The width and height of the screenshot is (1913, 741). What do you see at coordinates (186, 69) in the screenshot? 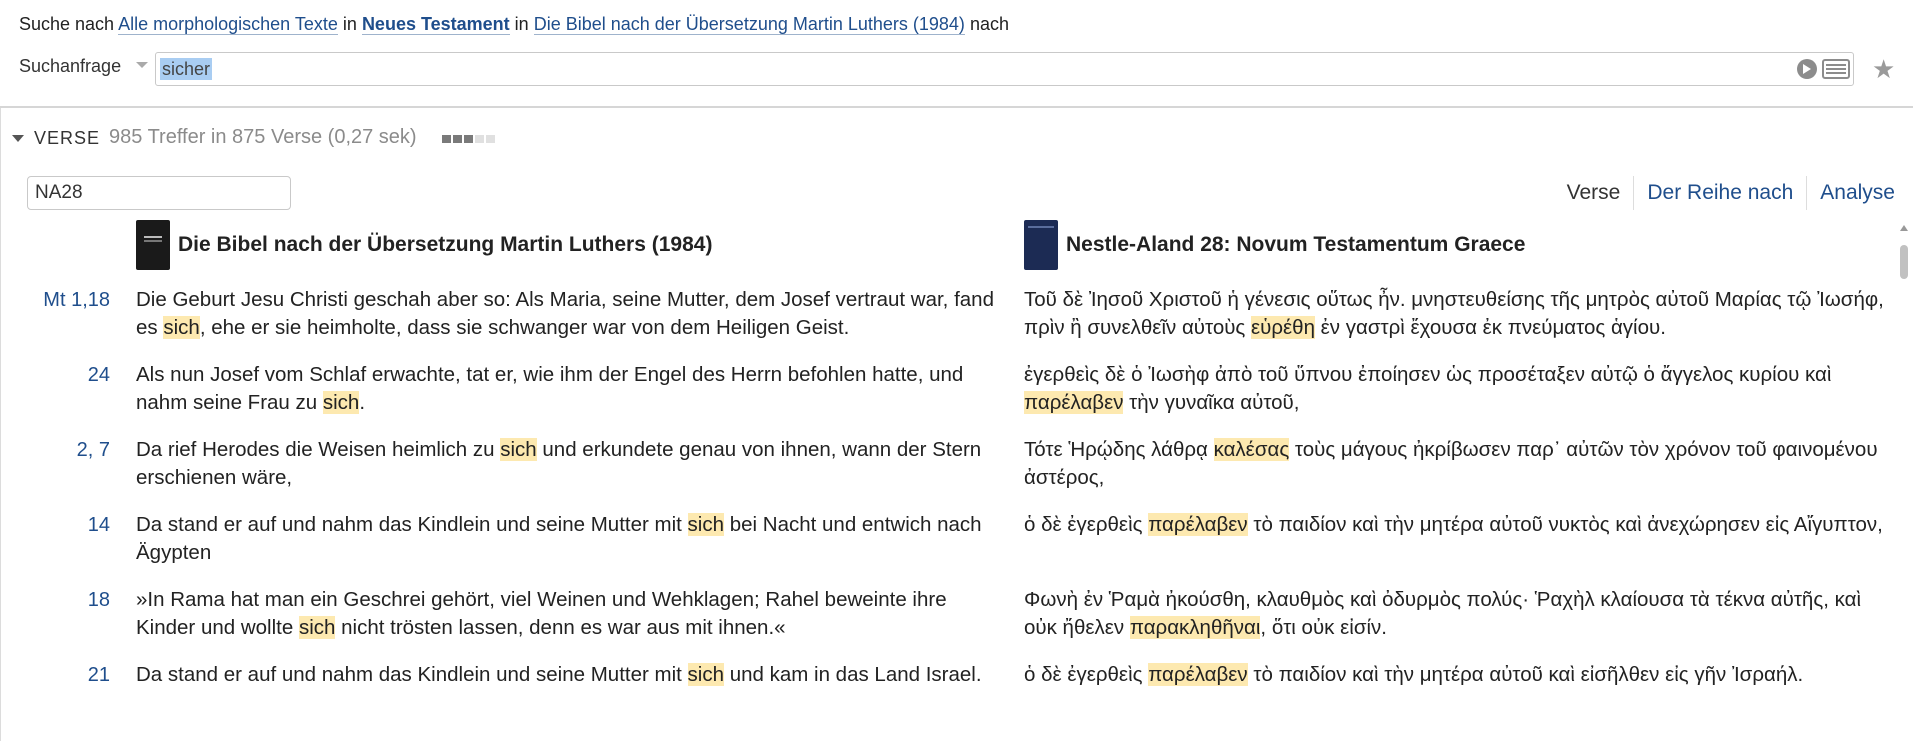
I see `search-input-value: sicher` at bounding box center [186, 69].